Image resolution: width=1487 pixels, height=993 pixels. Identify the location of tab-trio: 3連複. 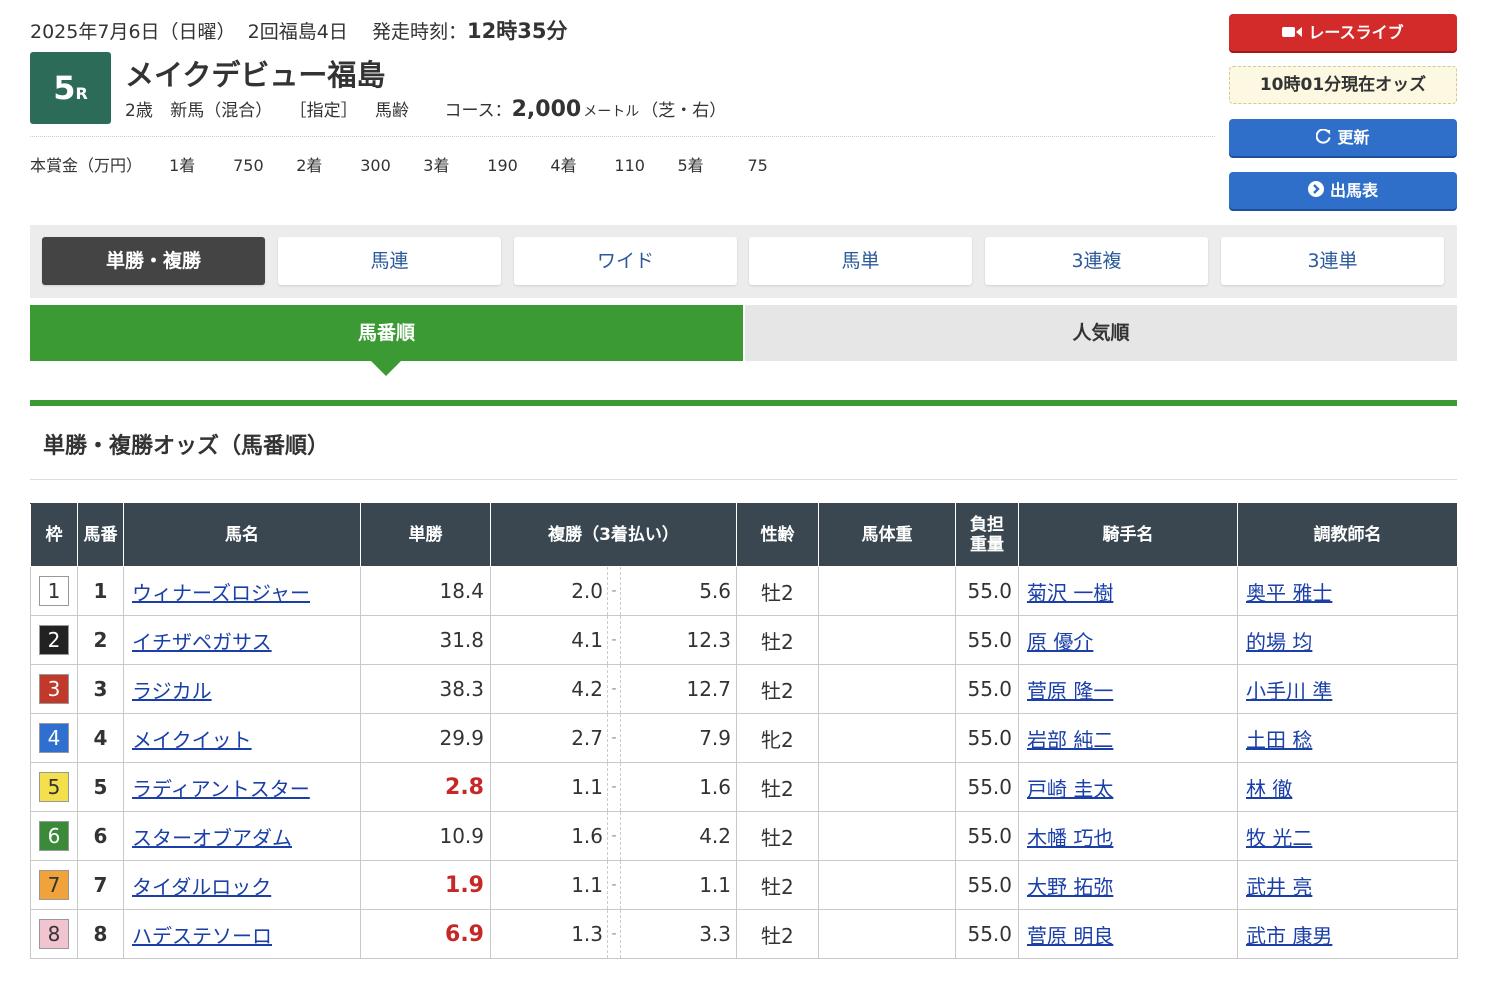
(1096, 261).